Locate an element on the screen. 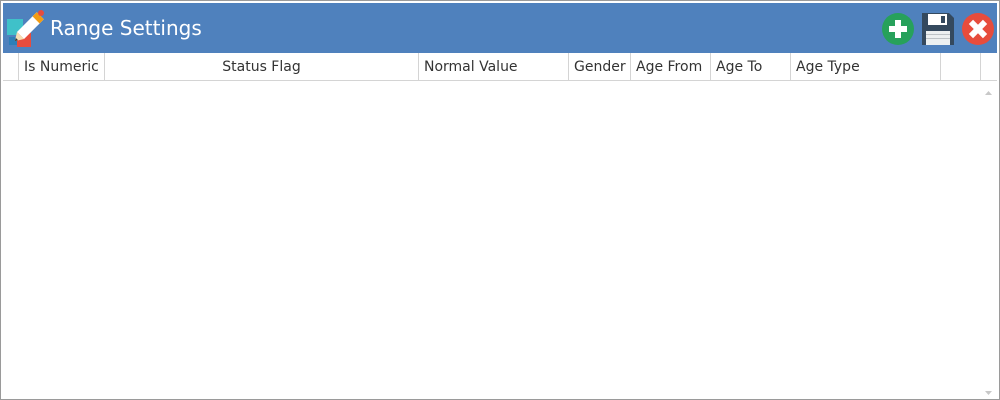  column-header-age-type: Age Type is located at coordinates (866, 66).